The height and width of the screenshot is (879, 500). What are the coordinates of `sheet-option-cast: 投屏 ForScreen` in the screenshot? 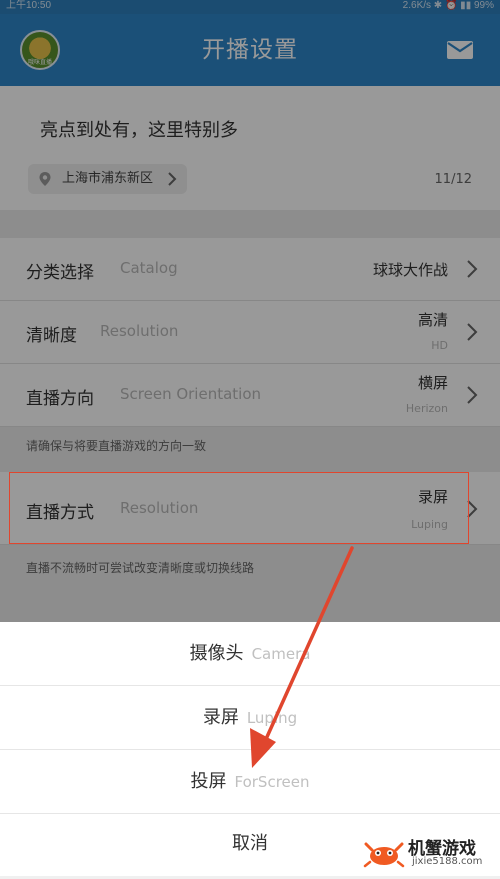 It's located at (250, 782).